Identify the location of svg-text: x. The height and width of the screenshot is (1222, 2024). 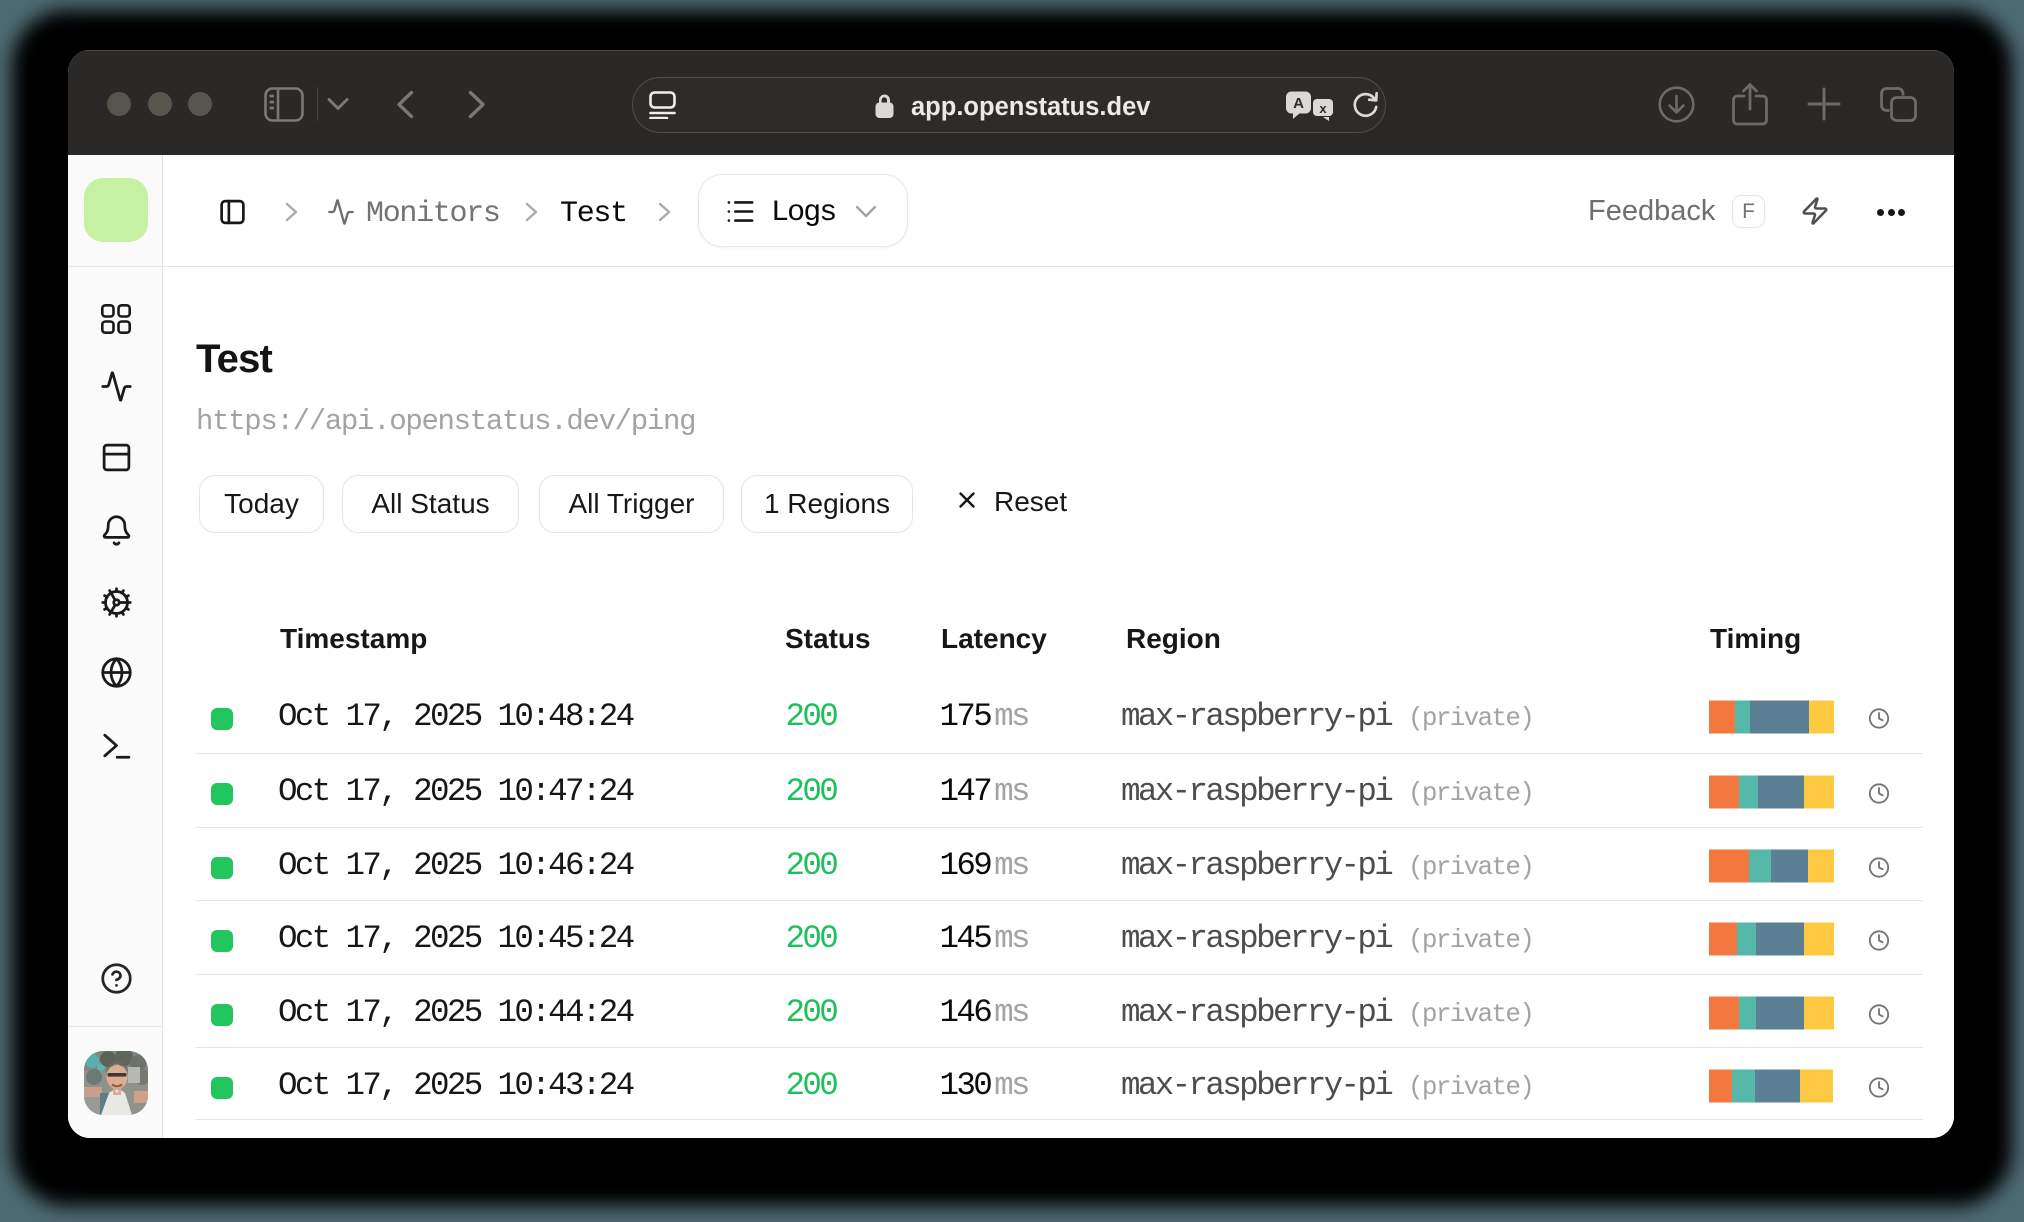
(1323, 108).